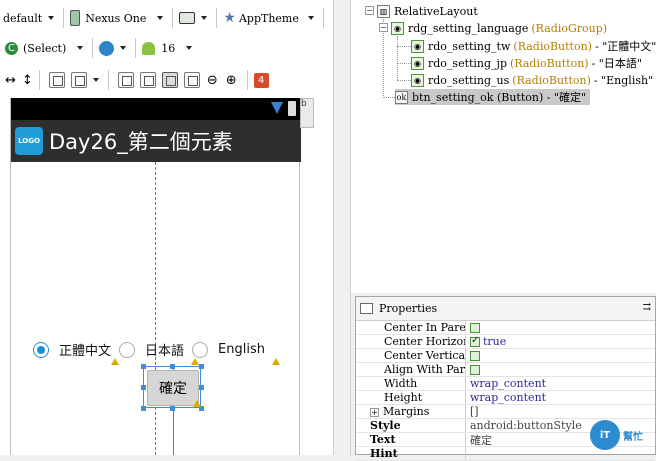  I want to click on warning-icon, so click(197, 403).